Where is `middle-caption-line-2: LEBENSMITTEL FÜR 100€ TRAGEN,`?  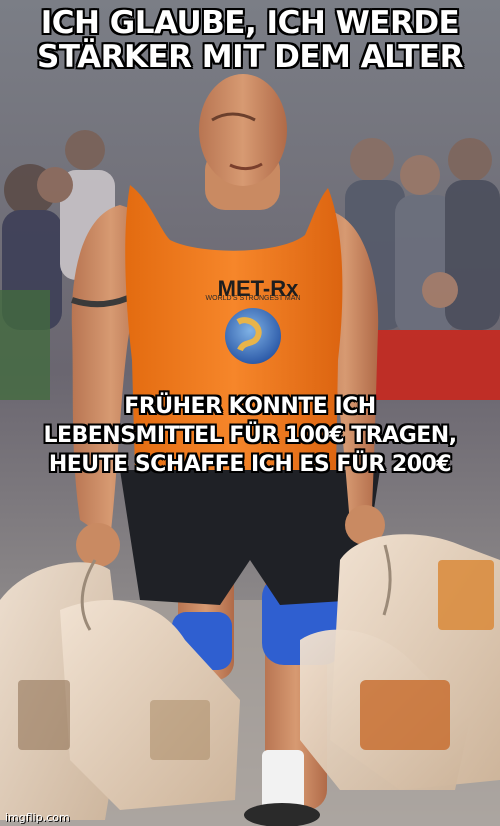
middle-caption-line-2: LEBENSMITTEL FÜR 100€ TRAGEN, is located at coordinates (250, 435).